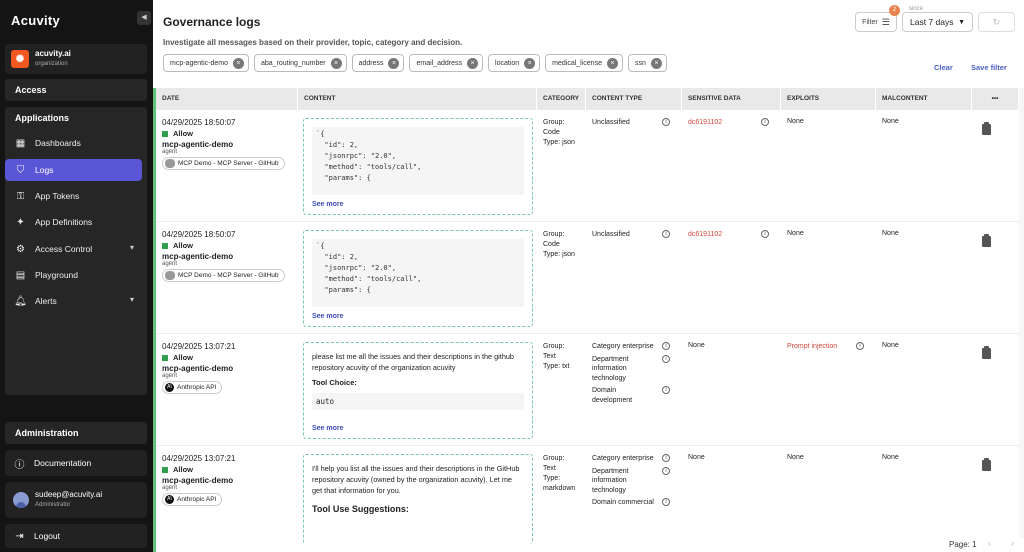 This screenshot has height=552, width=1024. What do you see at coordinates (206, 63) in the screenshot?
I see `filter-chip: mcp-agentic-demo ×` at bounding box center [206, 63].